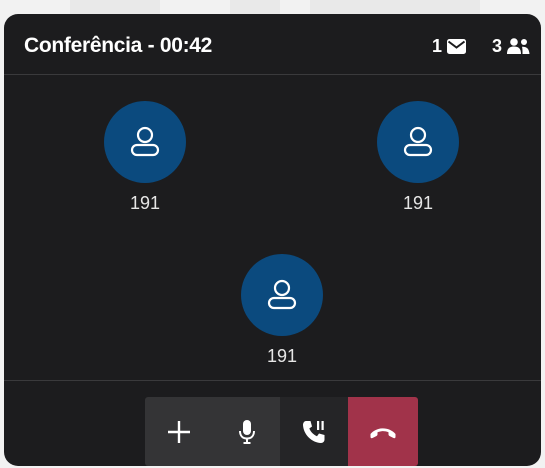  I want to click on call-controls, so click(281, 431).